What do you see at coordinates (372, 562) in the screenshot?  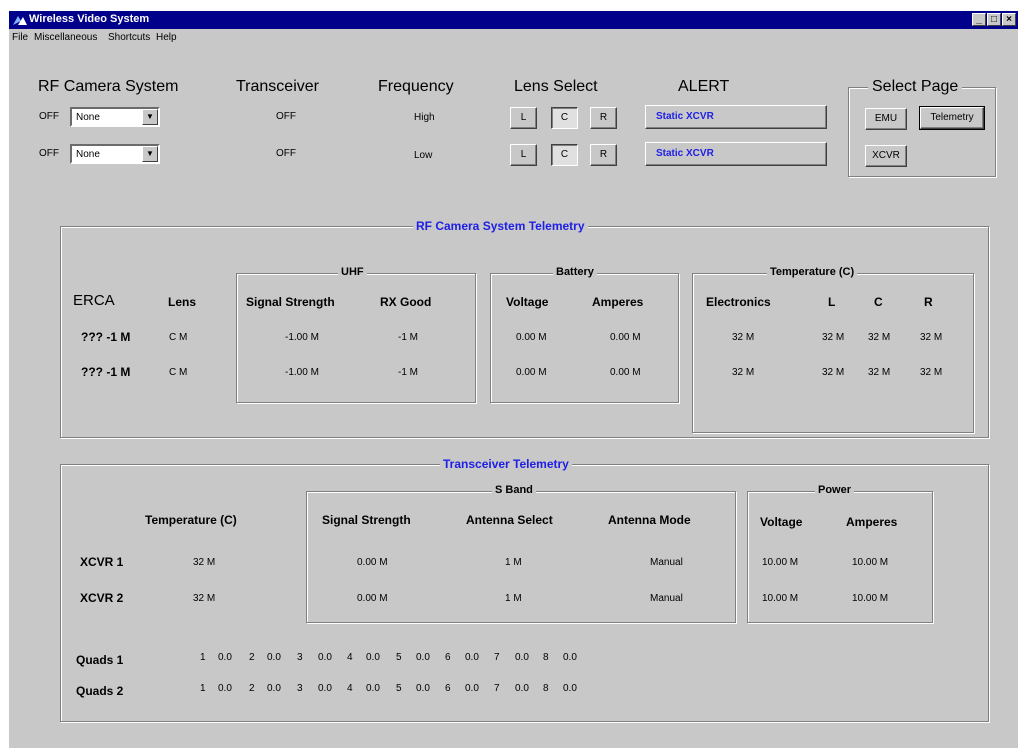 I see `xcvr-signal-value-1: 0.00 M` at bounding box center [372, 562].